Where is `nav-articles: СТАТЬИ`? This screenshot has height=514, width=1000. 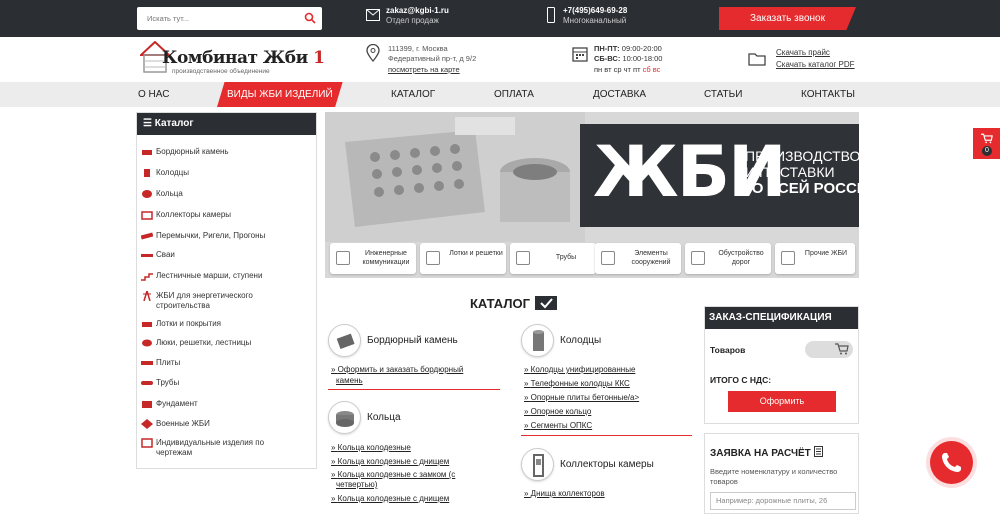
nav-articles: СТАТЬИ is located at coordinates (723, 94).